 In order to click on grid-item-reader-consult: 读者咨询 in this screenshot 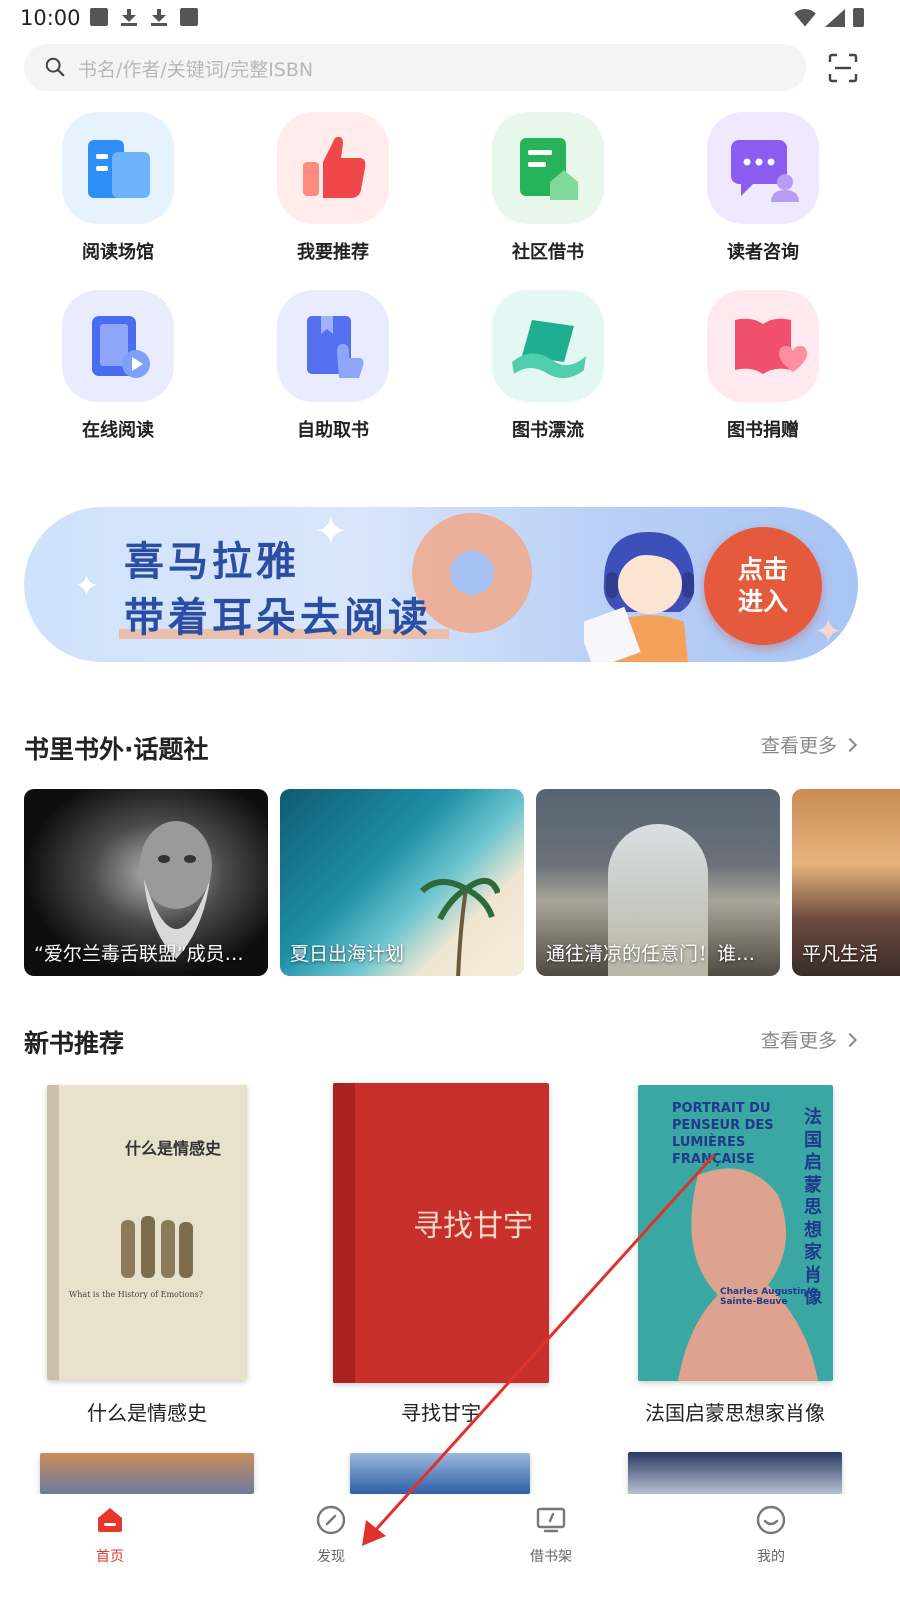, I will do `click(763, 190)`.